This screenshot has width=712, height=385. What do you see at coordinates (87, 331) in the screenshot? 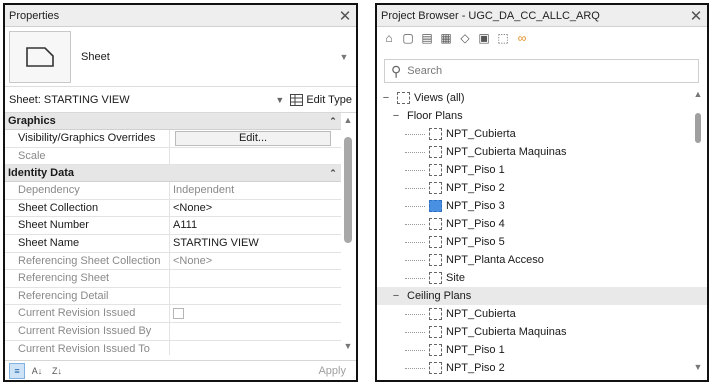
I see `property-key: Current Revision Issued By` at bounding box center [87, 331].